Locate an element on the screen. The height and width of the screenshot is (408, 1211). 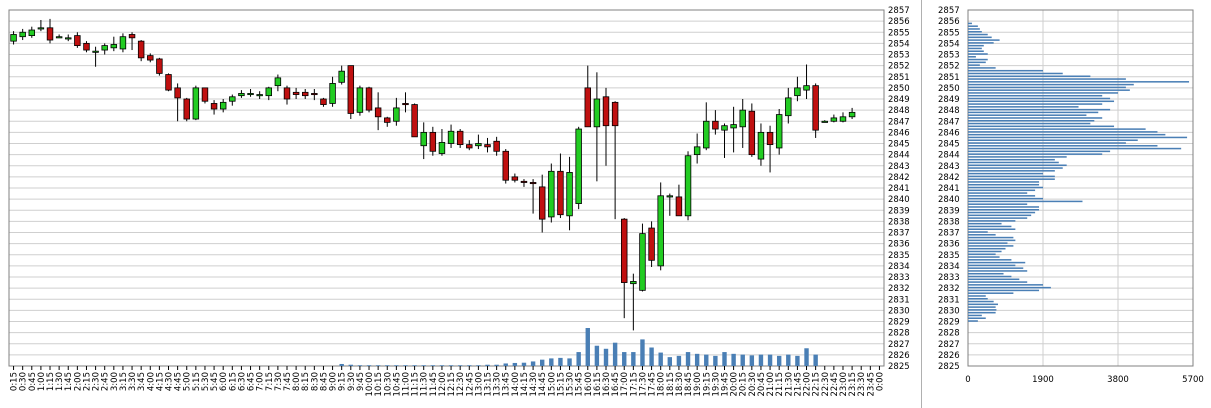
y-tick-label: 2850 is located at coordinates (899, 89).